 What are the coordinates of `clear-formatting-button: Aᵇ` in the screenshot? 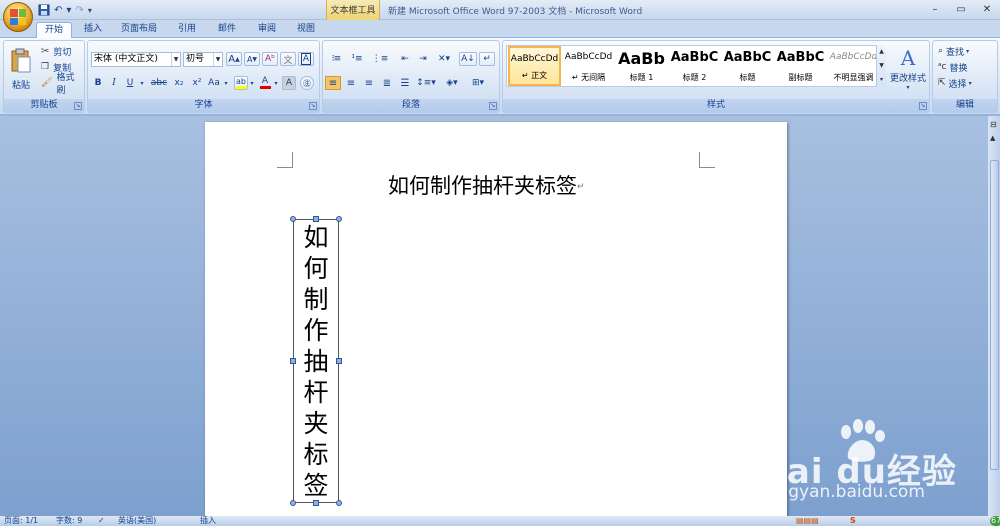 It's located at (270, 59).